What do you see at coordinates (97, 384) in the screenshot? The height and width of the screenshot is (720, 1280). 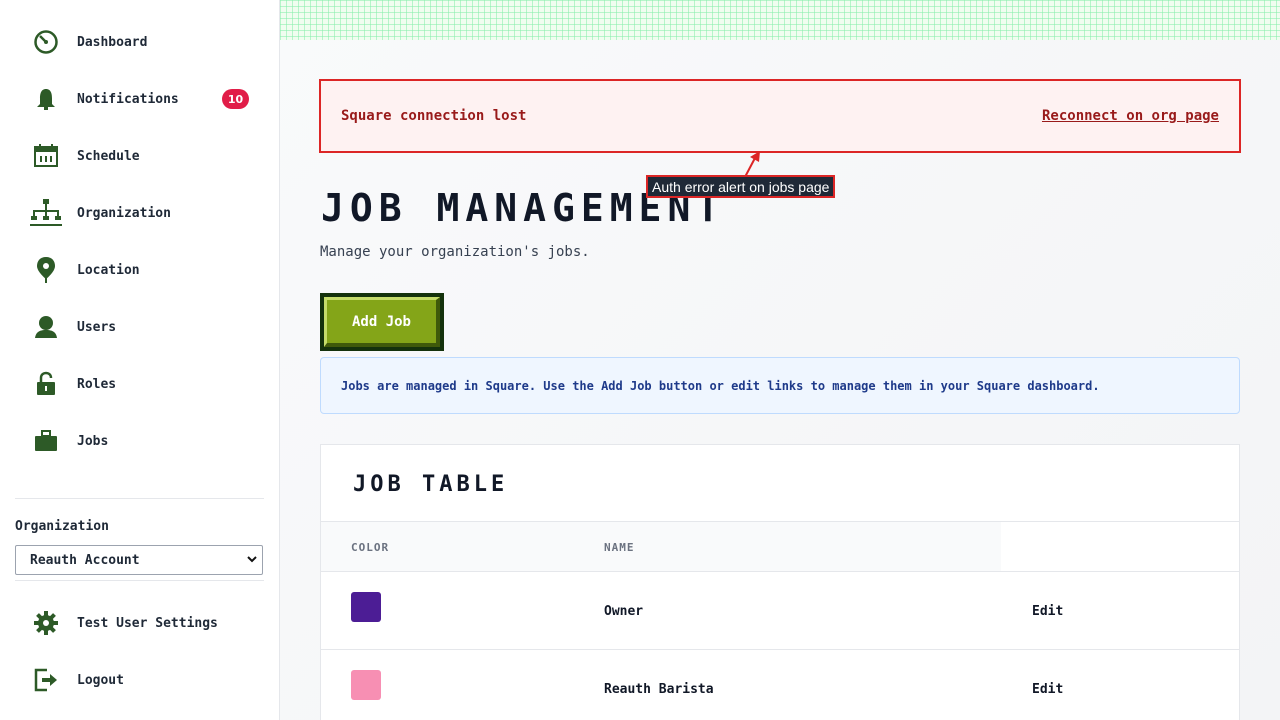 I see `sidebar-item-label: Roles` at bounding box center [97, 384].